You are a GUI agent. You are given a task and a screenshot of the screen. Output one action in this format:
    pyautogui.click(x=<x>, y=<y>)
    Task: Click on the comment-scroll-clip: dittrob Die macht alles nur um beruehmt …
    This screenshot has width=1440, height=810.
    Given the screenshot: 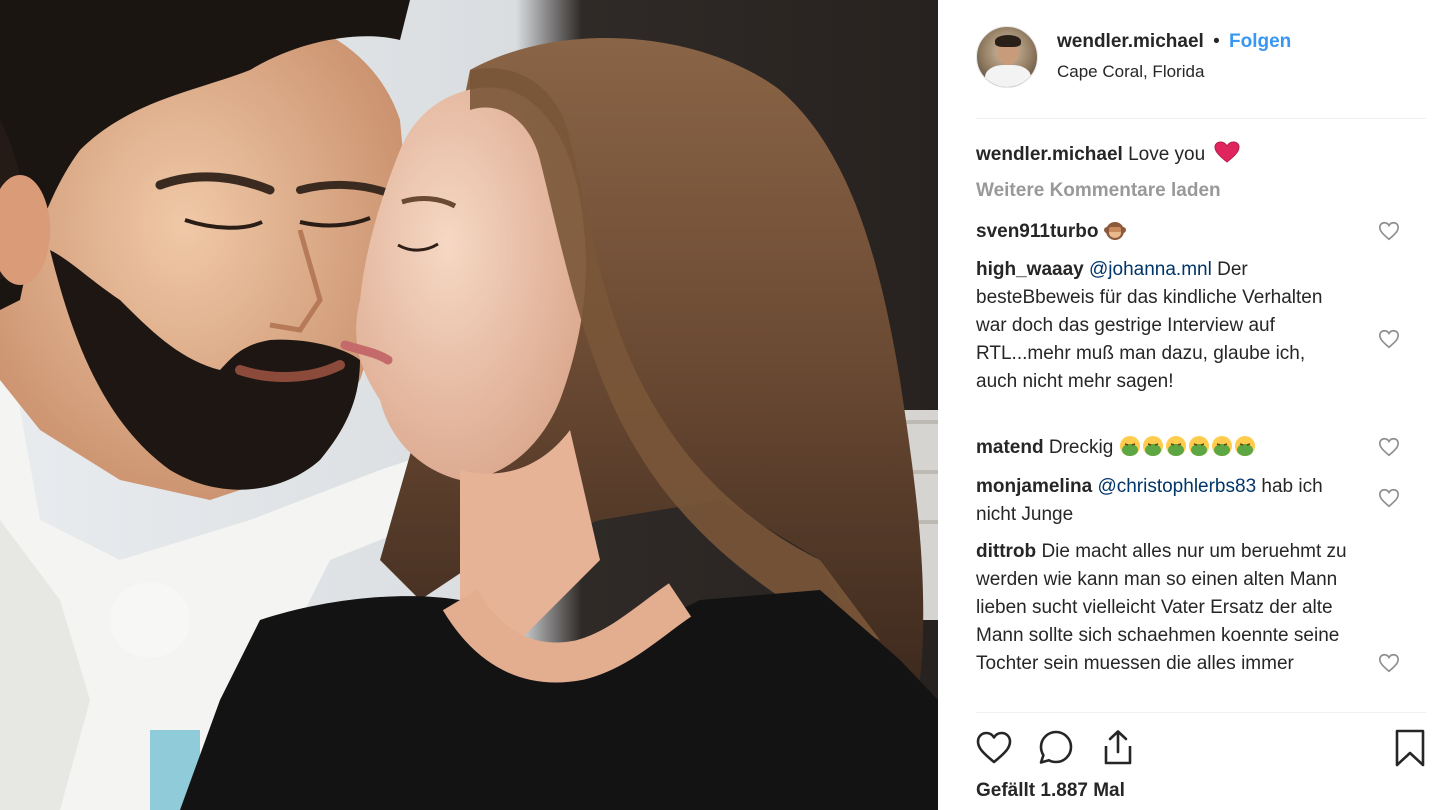 What is the action you would take?
    pyautogui.click(x=1189, y=623)
    